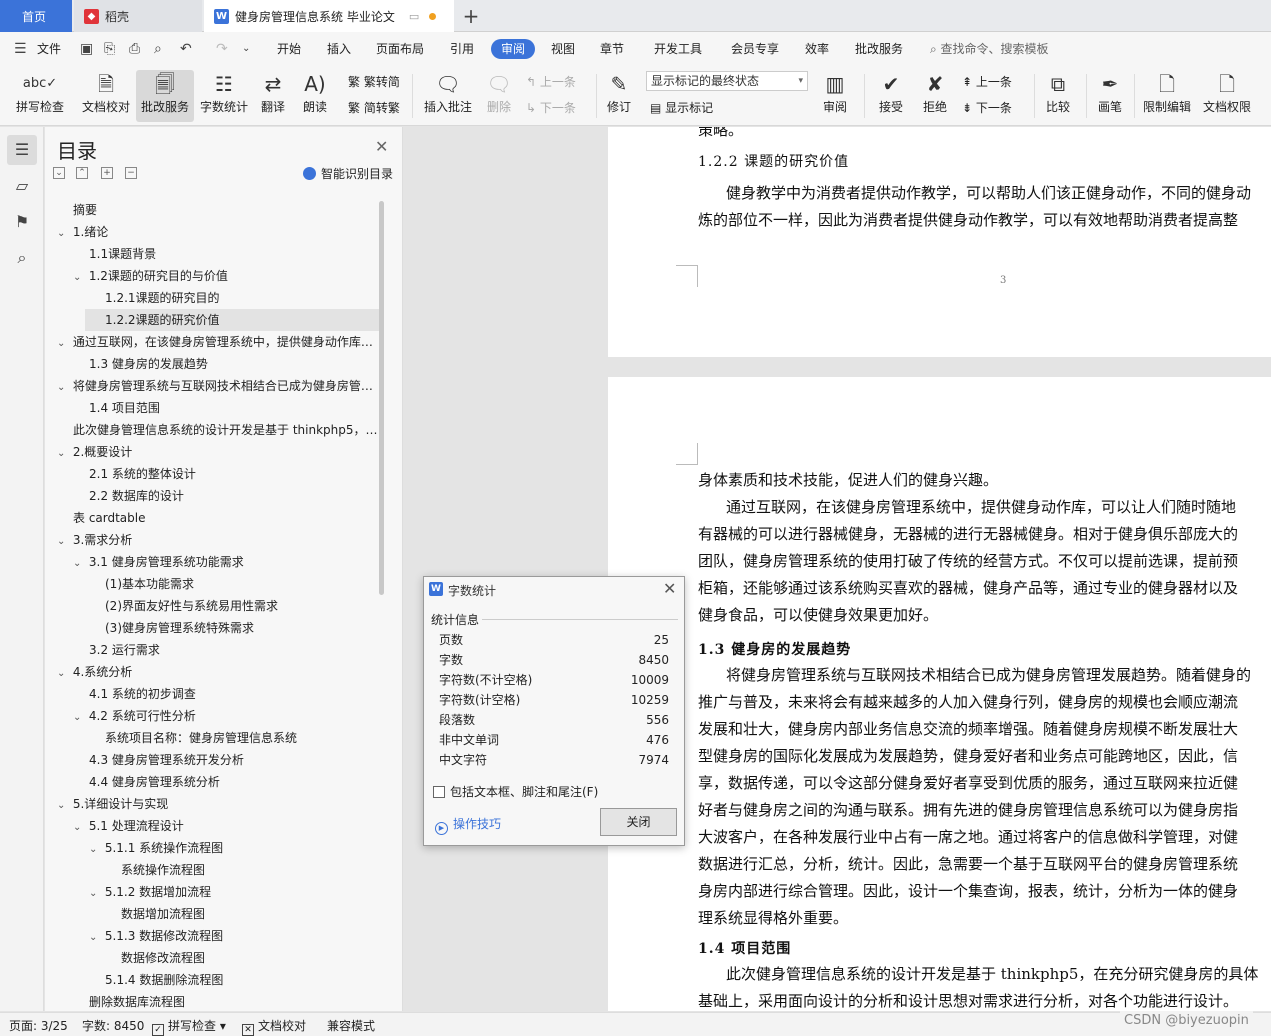 The height and width of the screenshot is (1036, 1271). What do you see at coordinates (218, 342) in the screenshot?
I see `toc-item: ⌄ 通过互联网，在该健身房管理系统中，提供健身动作库，可以让人们随时随地` at bounding box center [218, 342].